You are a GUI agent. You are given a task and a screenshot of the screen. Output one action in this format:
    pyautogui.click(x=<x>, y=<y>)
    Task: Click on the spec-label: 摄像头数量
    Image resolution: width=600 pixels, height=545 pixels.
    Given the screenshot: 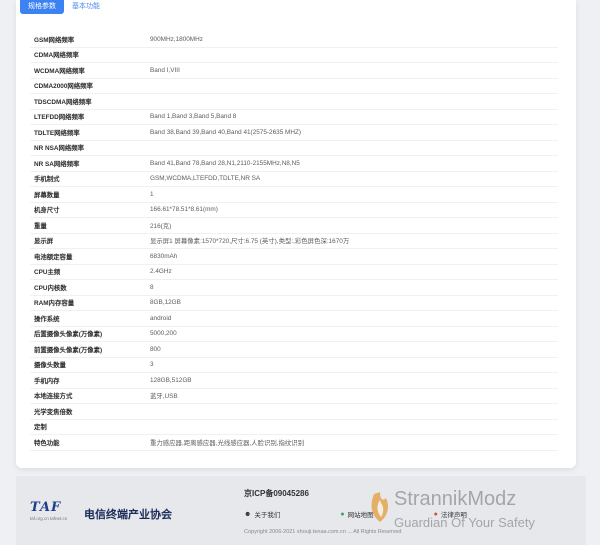 What is the action you would take?
    pyautogui.click(x=50, y=366)
    